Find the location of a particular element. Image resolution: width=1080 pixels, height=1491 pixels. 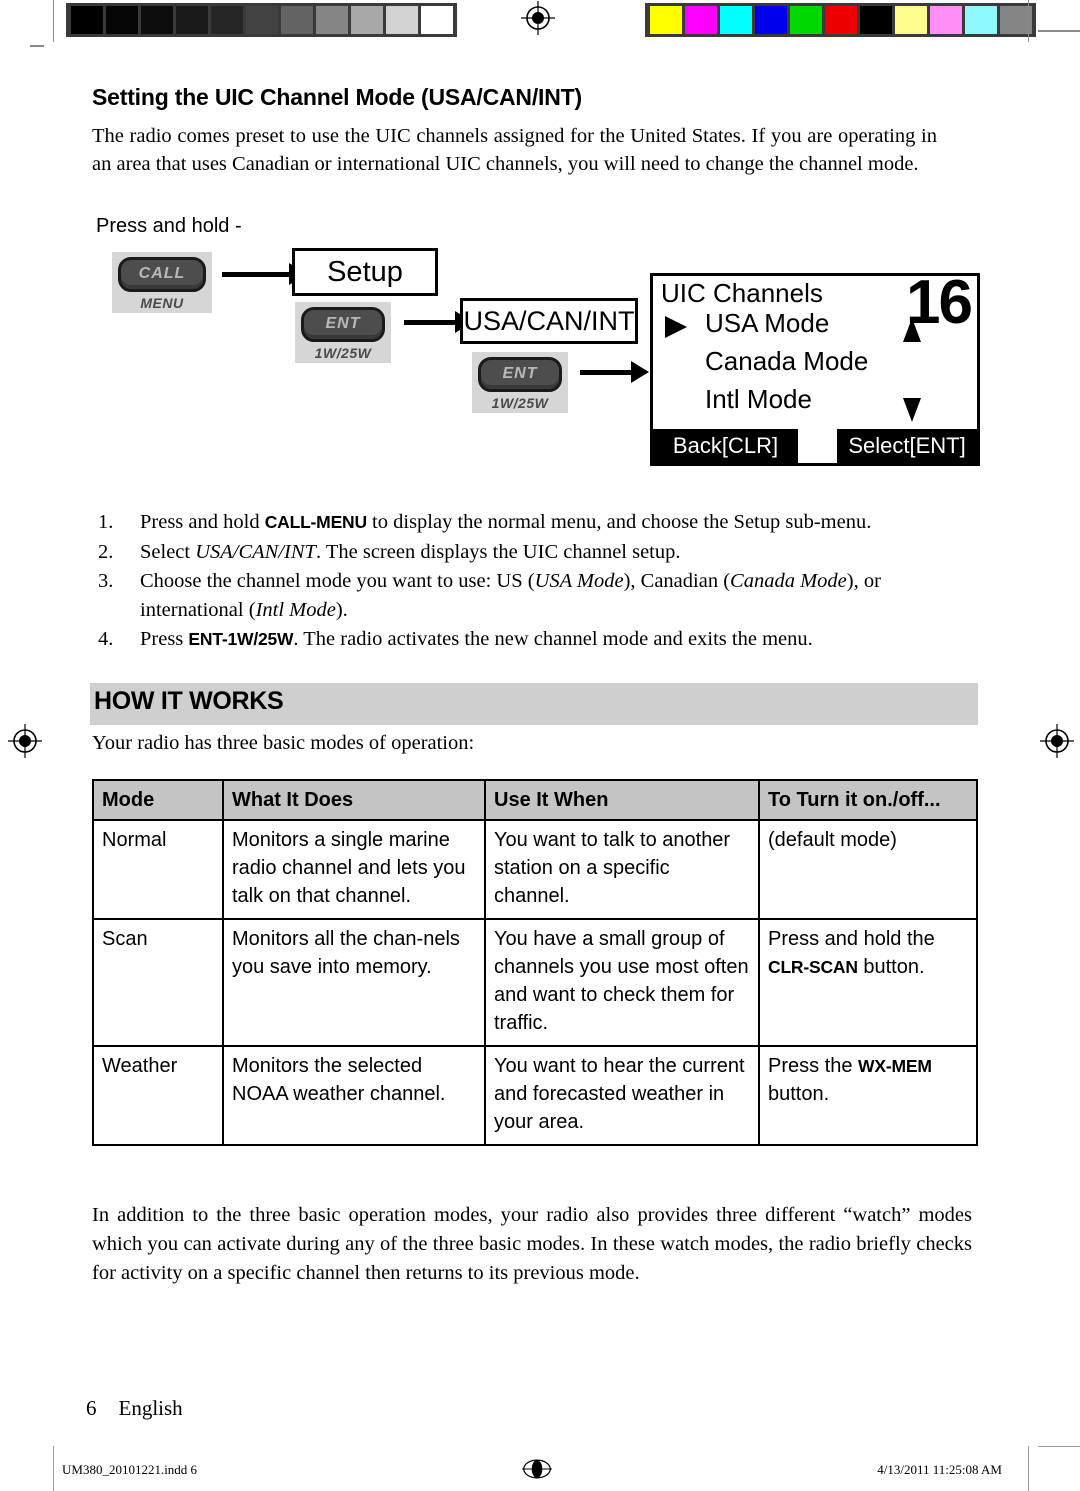

ent-key-first: ENT 1W/25W is located at coordinates (343, 332).